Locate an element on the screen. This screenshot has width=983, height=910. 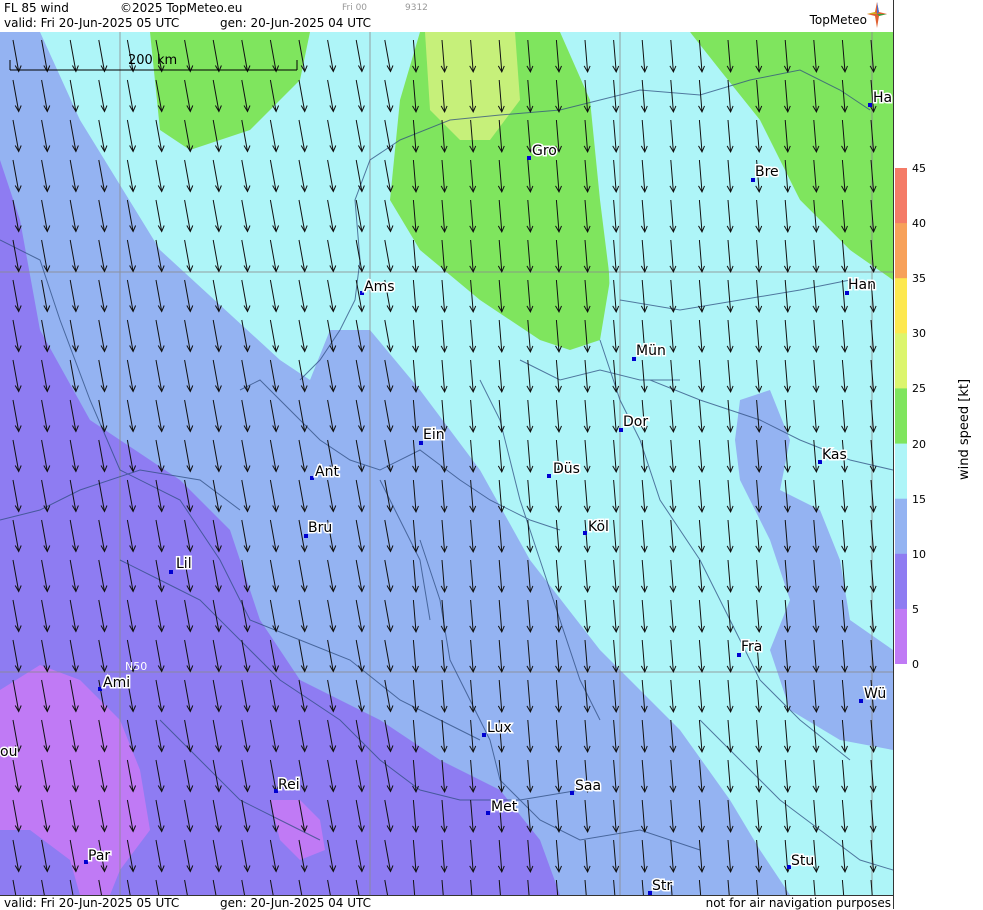
city-label: Lux is located at coordinates (499, 728).